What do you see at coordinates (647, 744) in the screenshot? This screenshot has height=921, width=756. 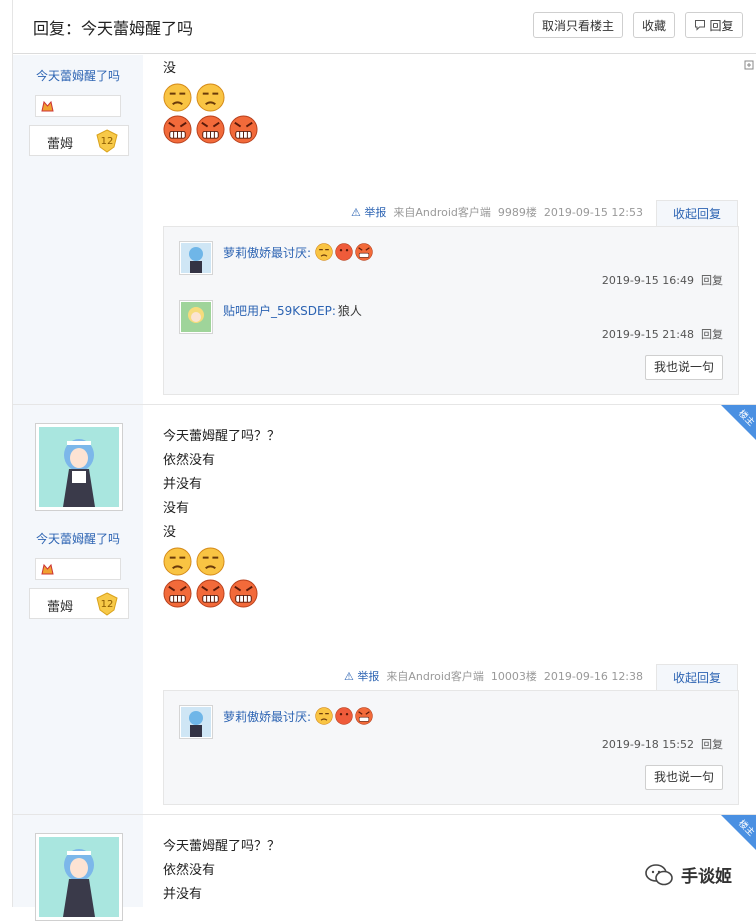 I see `reply-time: 2019-9-18 15:52` at bounding box center [647, 744].